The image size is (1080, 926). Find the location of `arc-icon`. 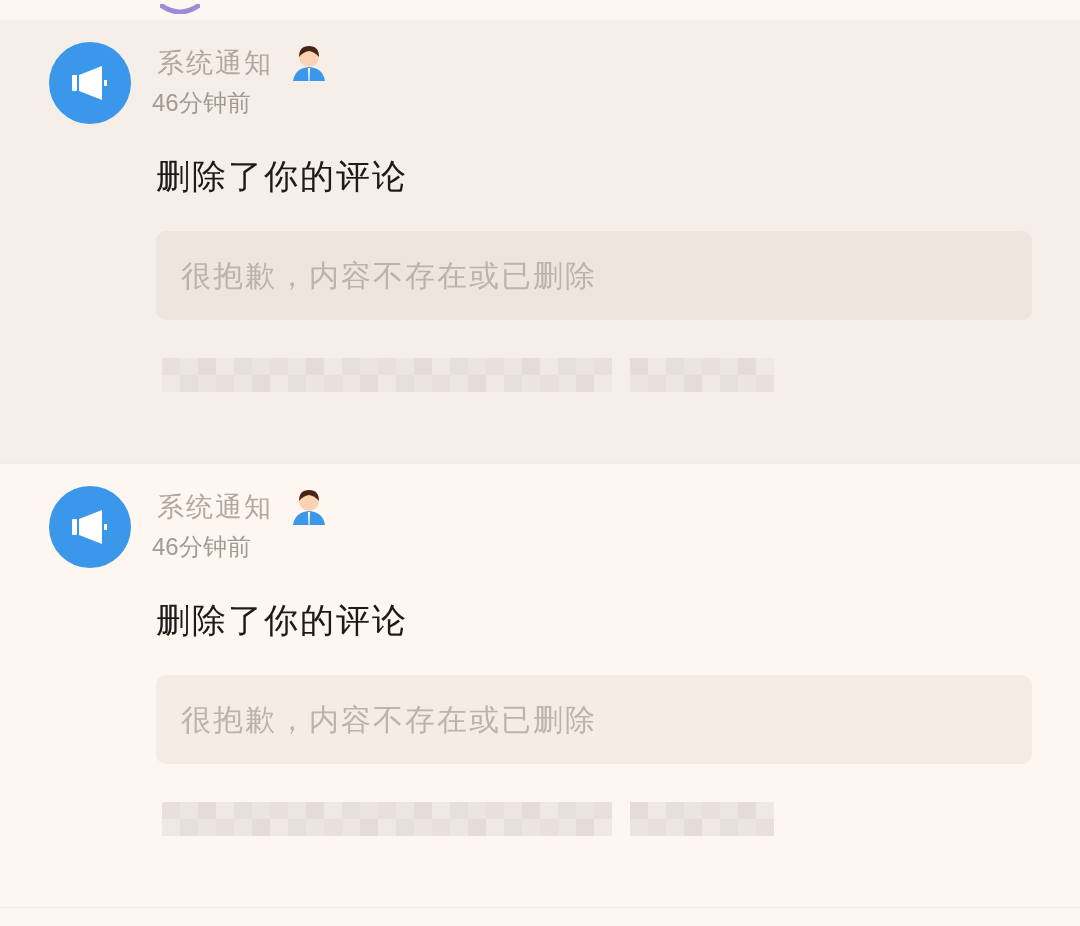

arc-icon is located at coordinates (180, 9).